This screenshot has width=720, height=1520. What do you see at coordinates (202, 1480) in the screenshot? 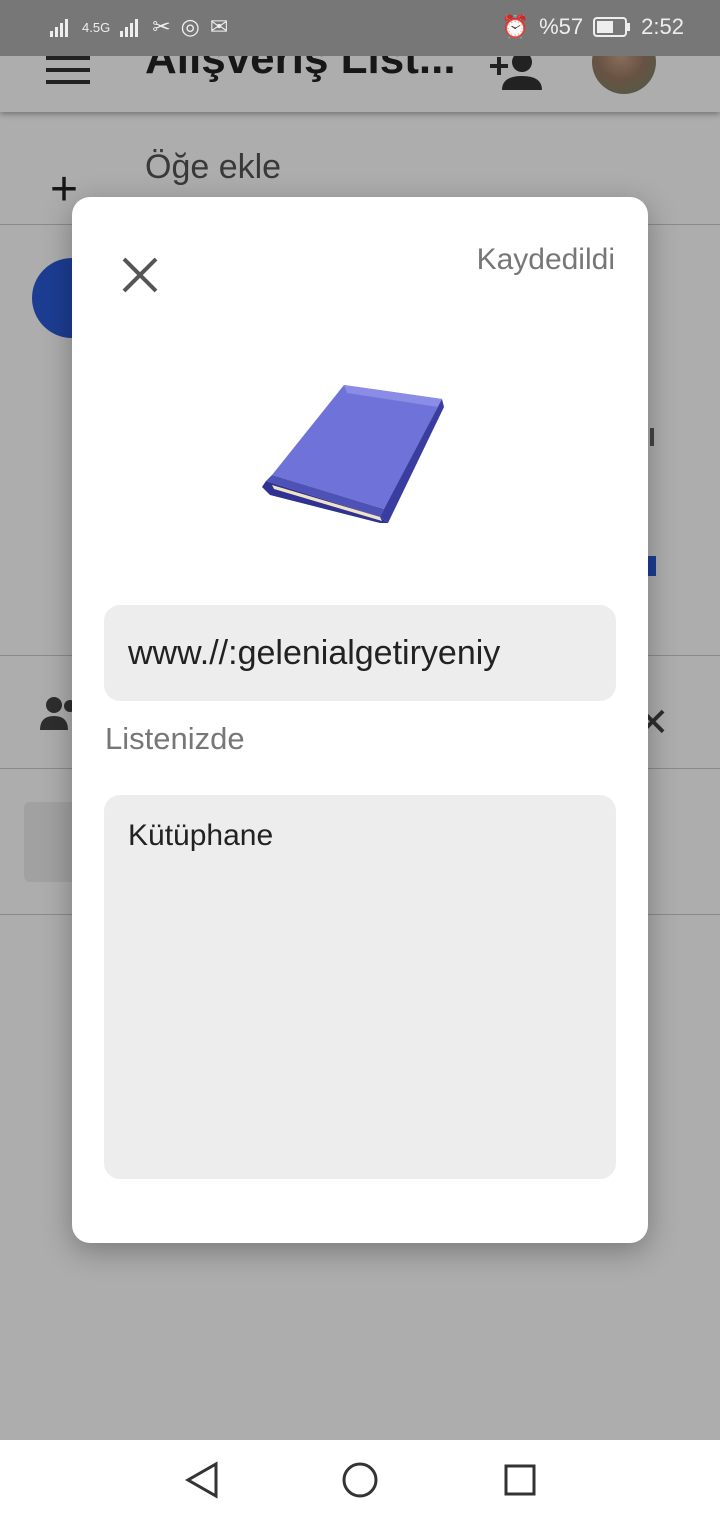
I see `back-icon` at bounding box center [202, 1480].